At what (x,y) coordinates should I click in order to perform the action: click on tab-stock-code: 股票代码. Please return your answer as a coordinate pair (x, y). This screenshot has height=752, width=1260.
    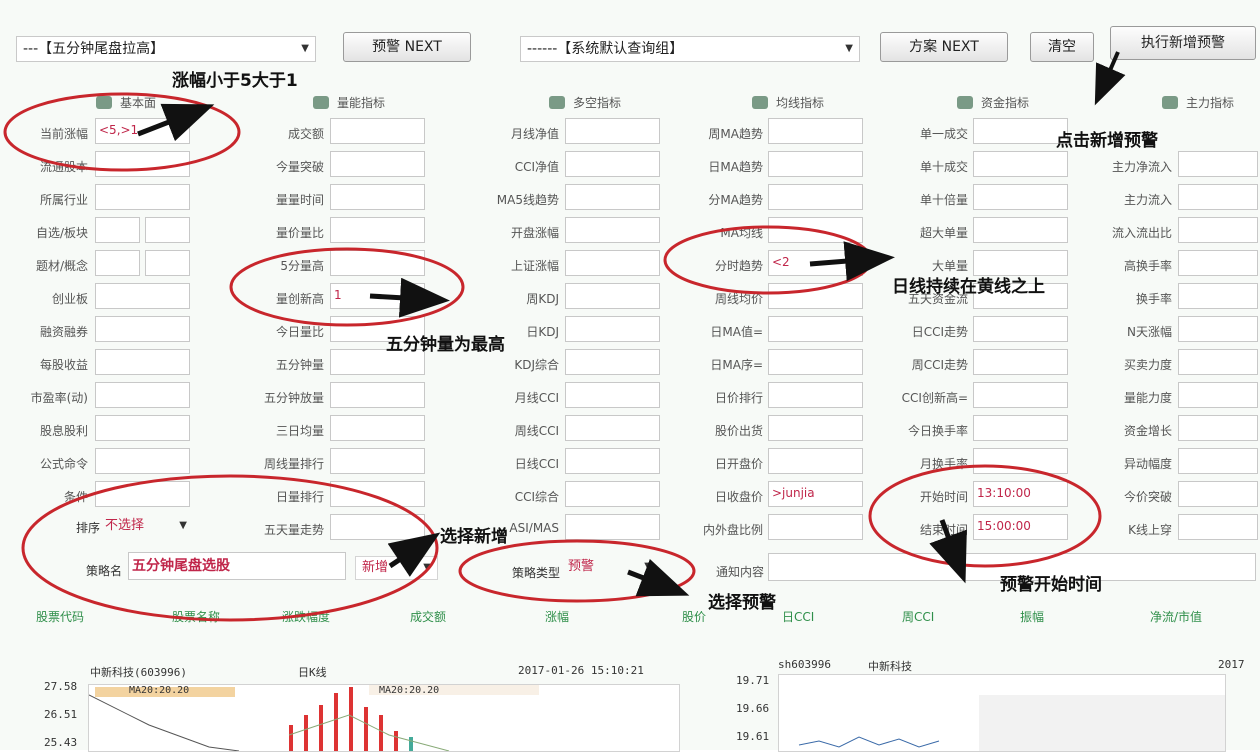
    Looking at the image, I should click on (60, 616).